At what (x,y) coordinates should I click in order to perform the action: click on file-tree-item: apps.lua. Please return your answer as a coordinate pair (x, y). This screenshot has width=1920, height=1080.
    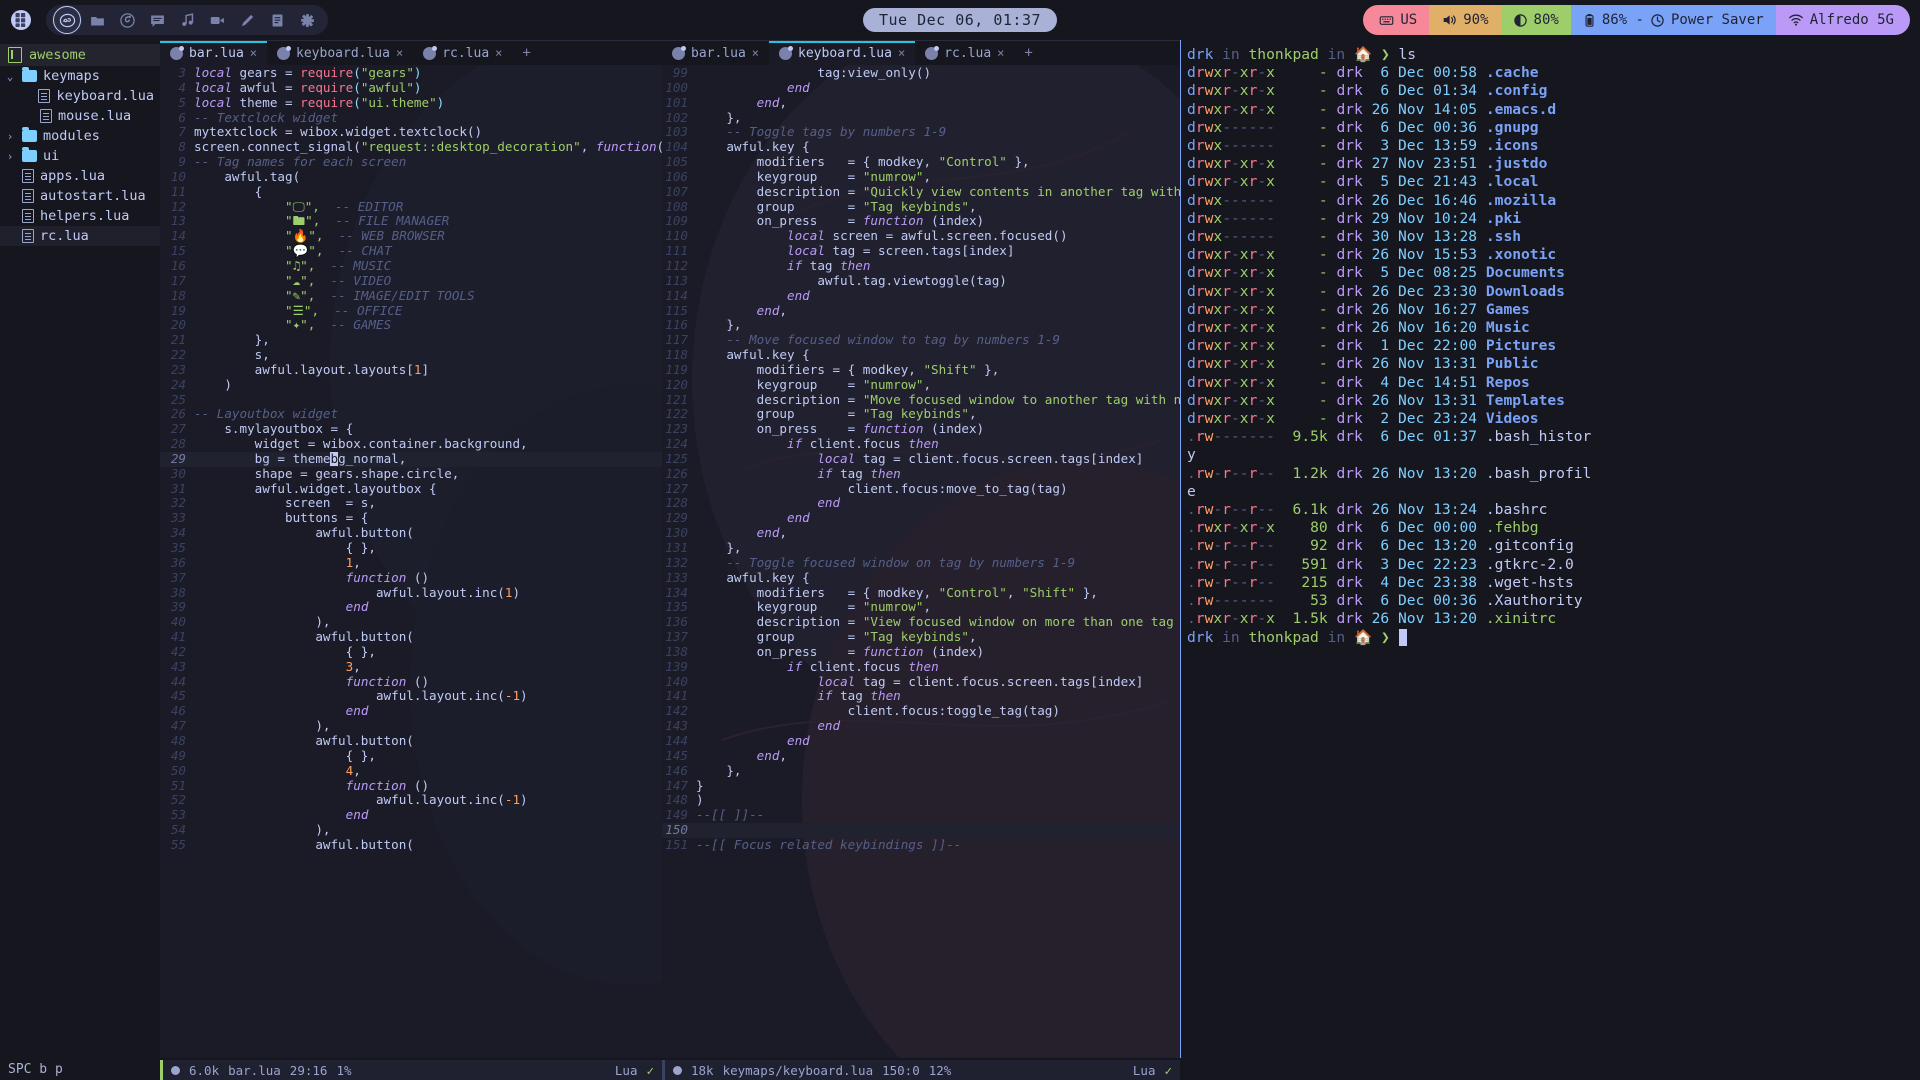
    Looking at the image, I should click on (80, 176).